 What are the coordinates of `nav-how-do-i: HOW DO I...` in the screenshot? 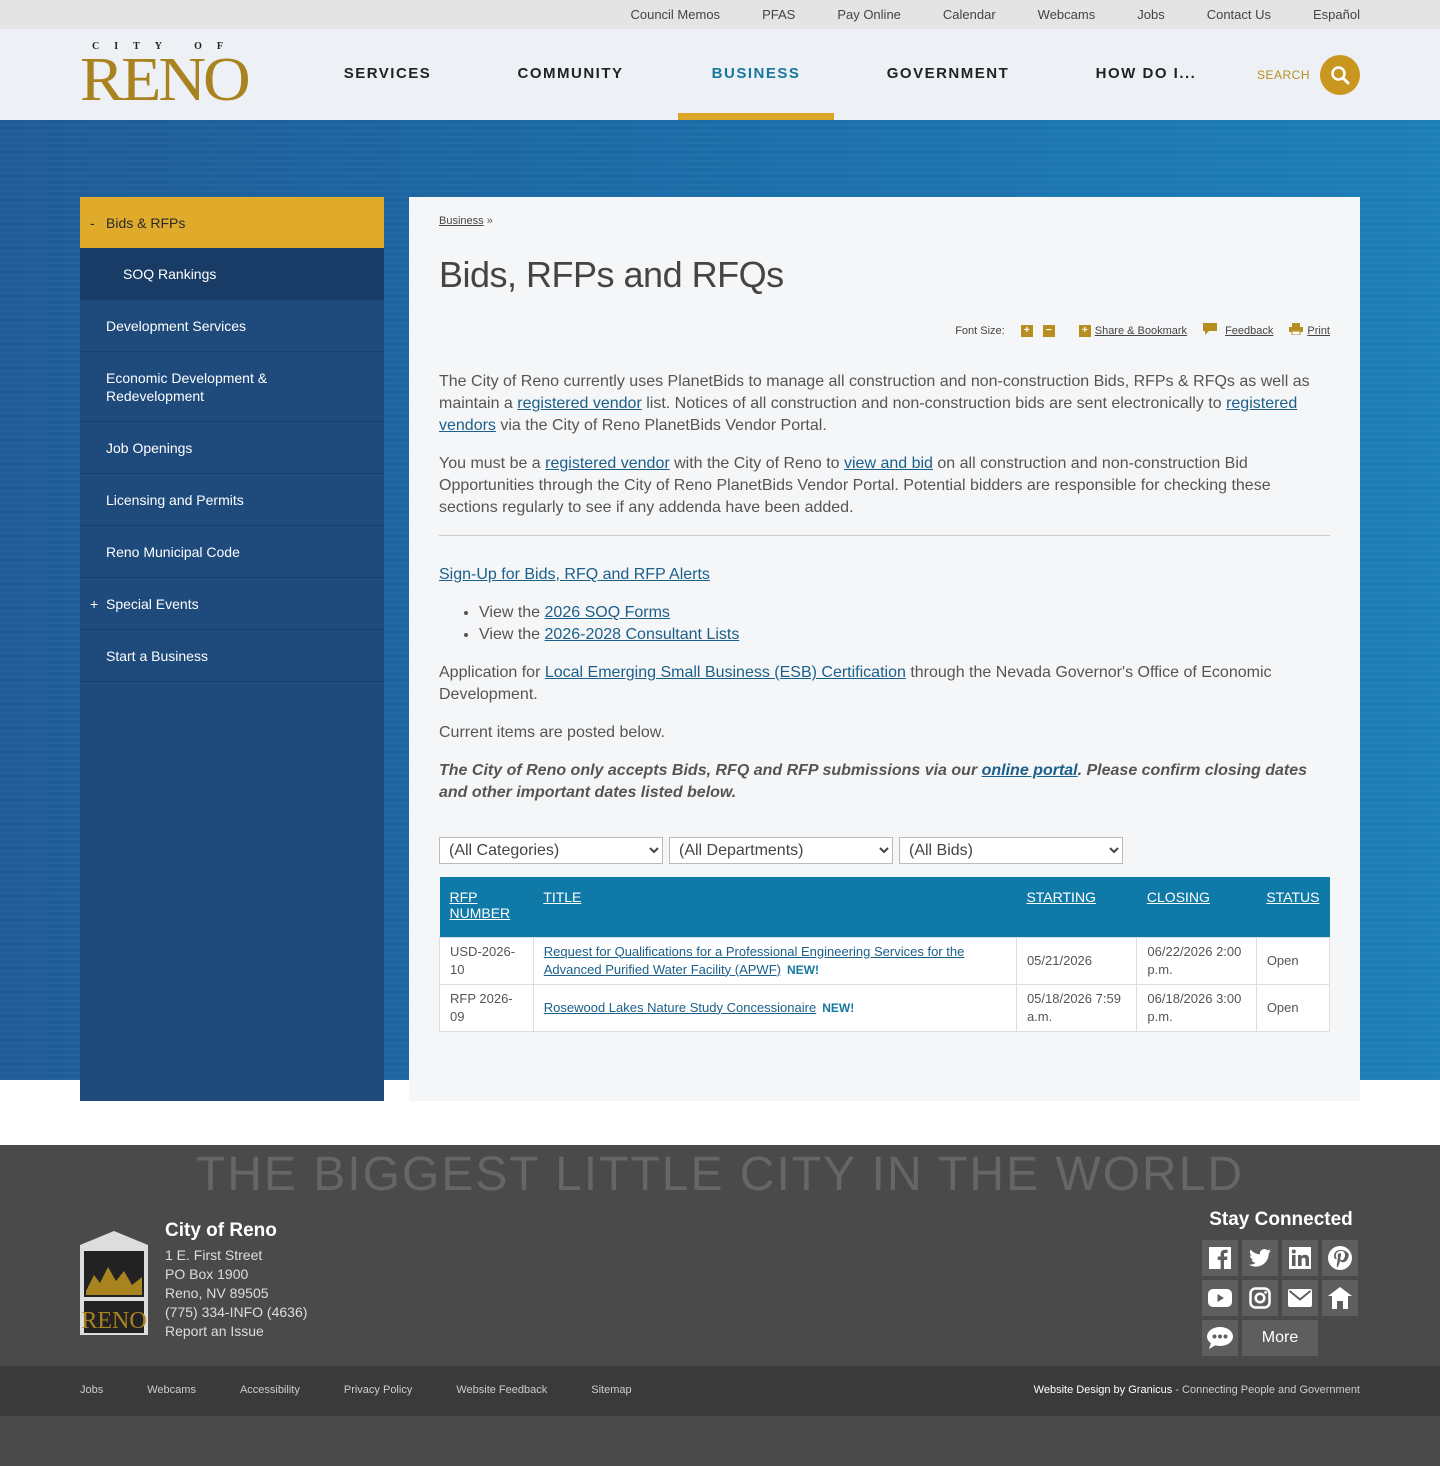 It's located at (1146, 74).